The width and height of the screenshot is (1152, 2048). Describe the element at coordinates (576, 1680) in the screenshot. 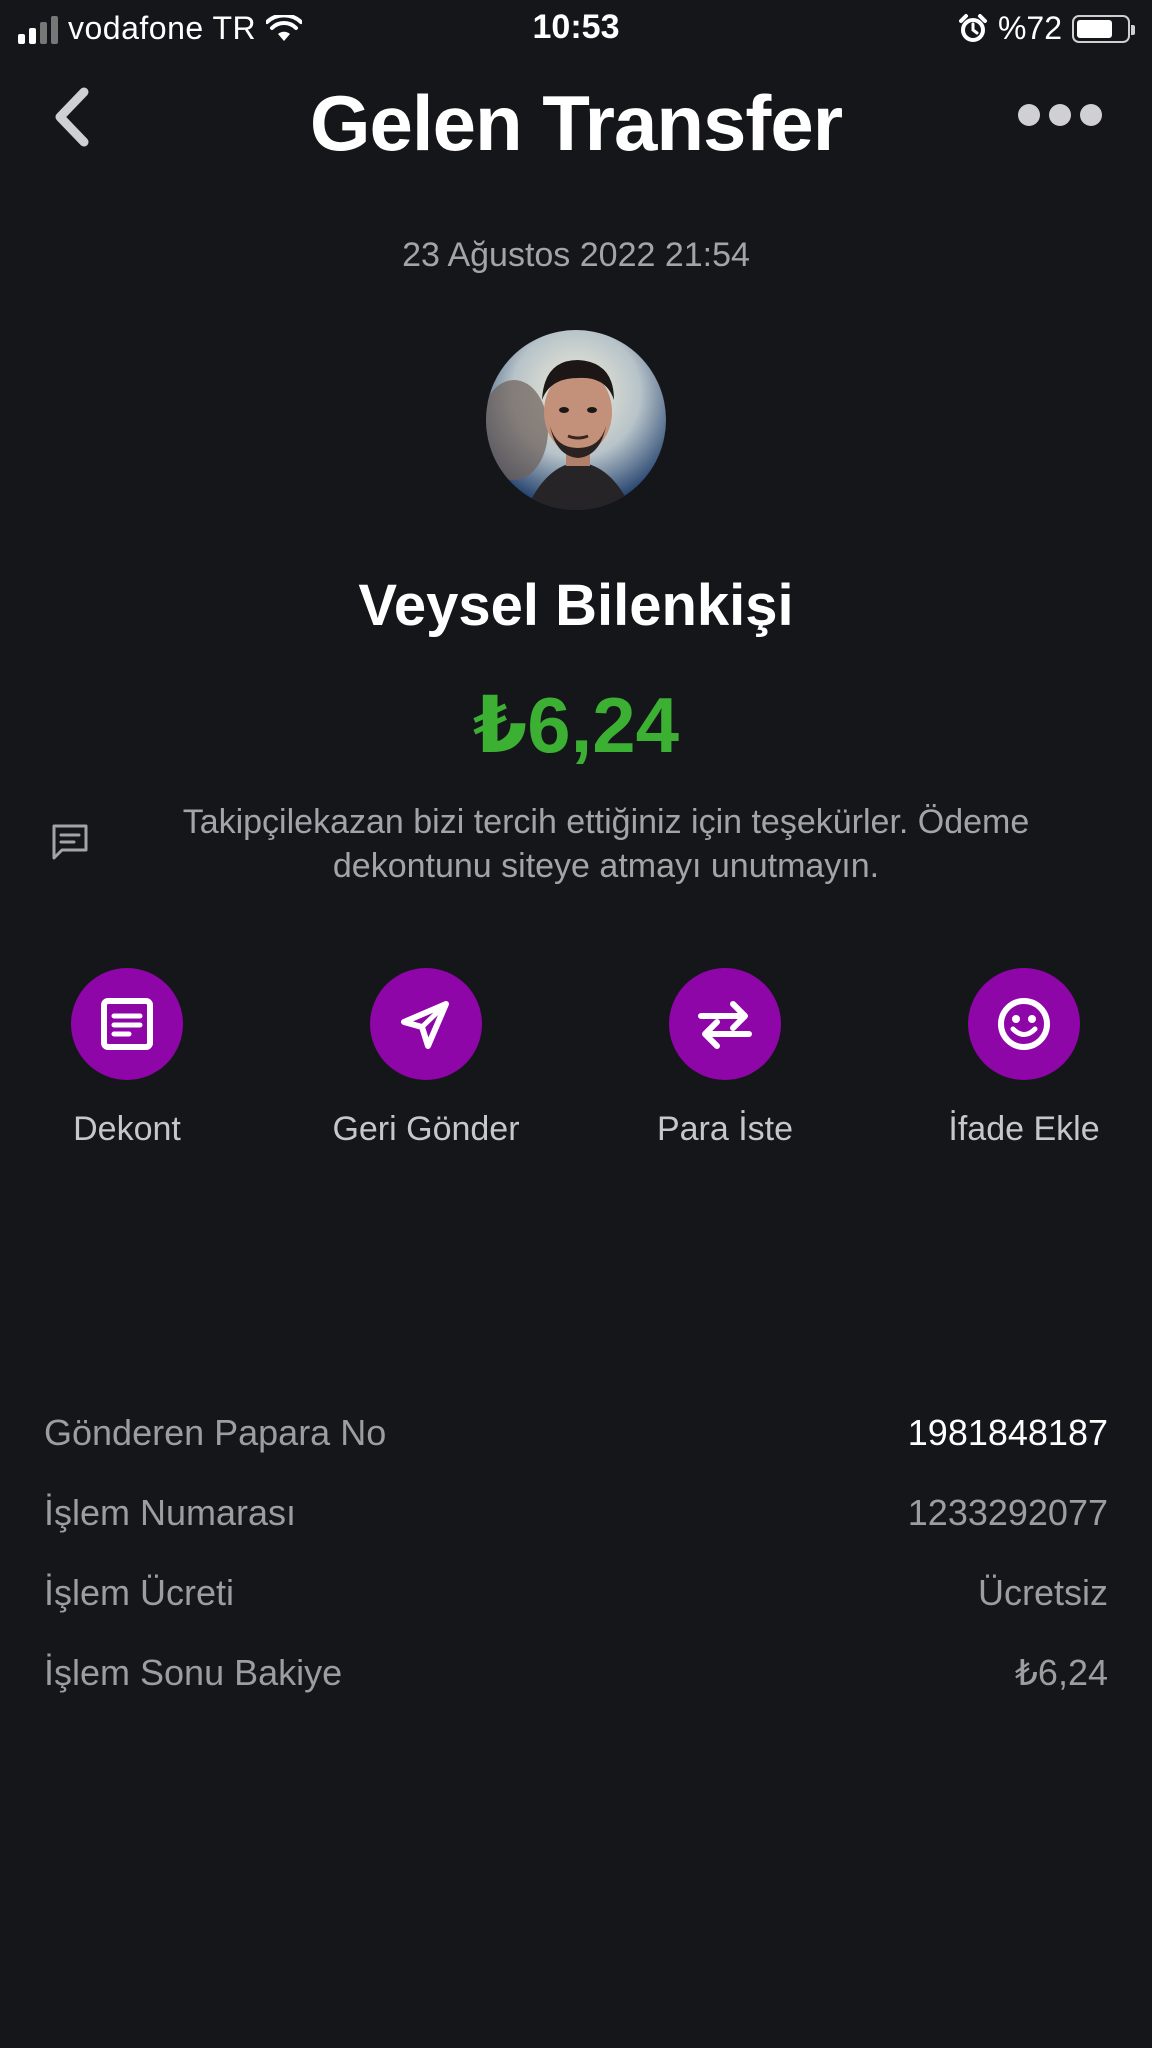

I see `detail-row-final-balance: İşlem Sonu Bakiye ₺6,24` at that location.